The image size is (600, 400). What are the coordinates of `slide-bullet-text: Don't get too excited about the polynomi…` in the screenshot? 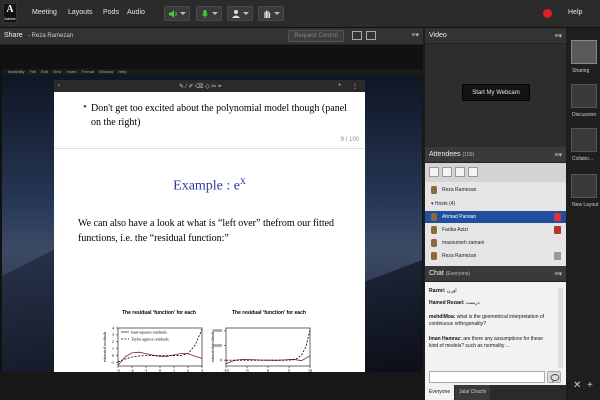 It's located at (219, 115).